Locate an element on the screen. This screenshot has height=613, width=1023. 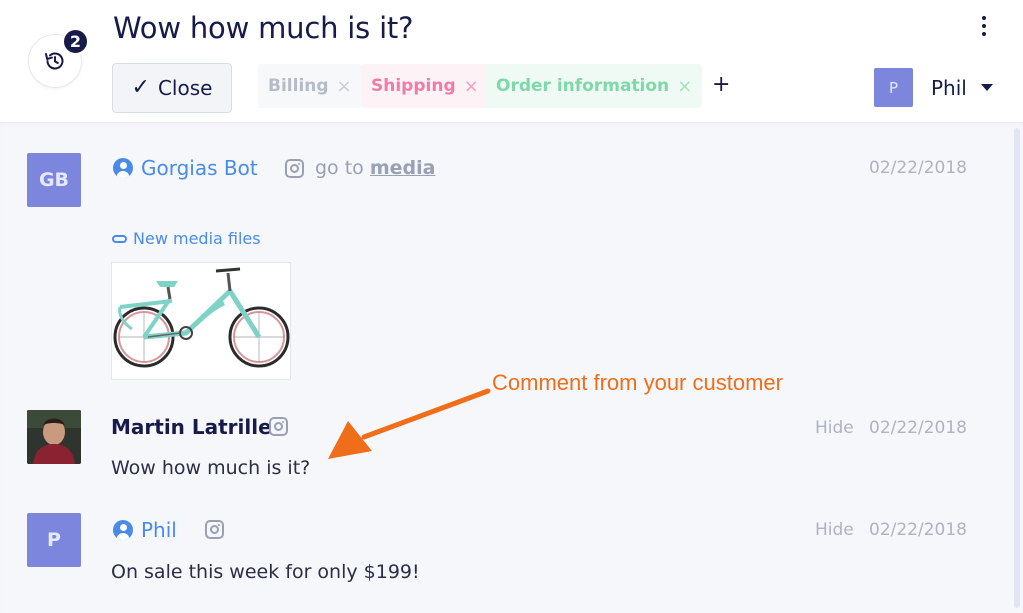
media-files-link: New media files is located at coordinates (186, 238).